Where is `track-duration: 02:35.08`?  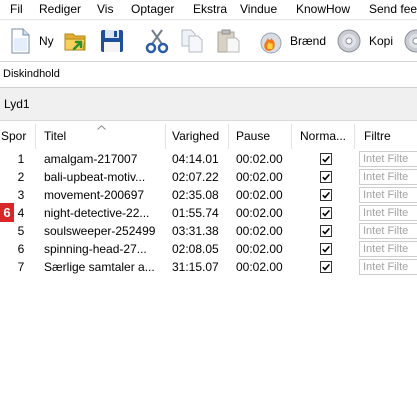
track-duration: 02:35.08 is located at coordinates (195, 195).